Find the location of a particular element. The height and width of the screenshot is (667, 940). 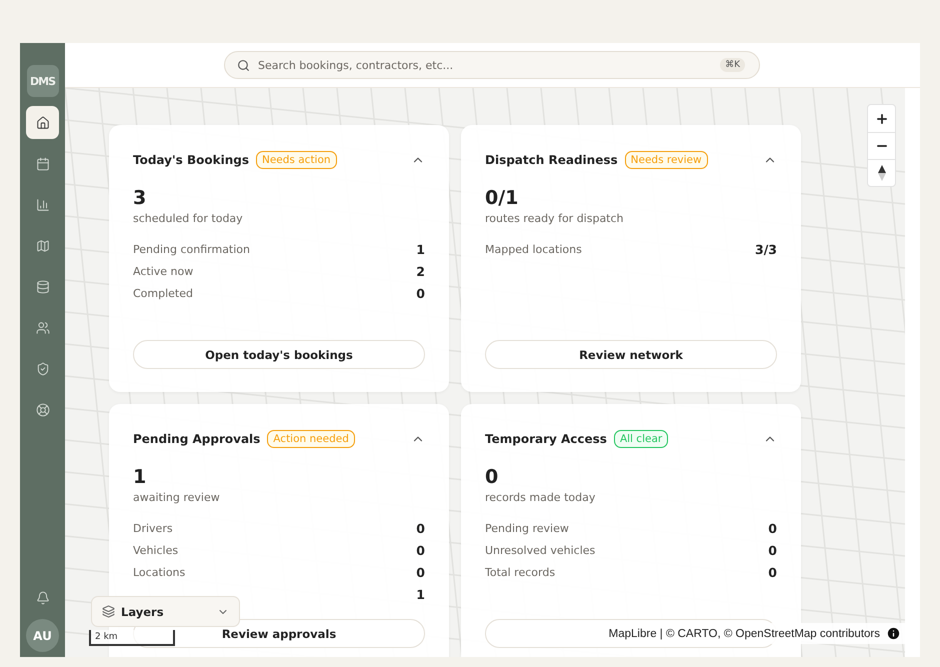

logo: DMS is located at coordinates (42, 81).